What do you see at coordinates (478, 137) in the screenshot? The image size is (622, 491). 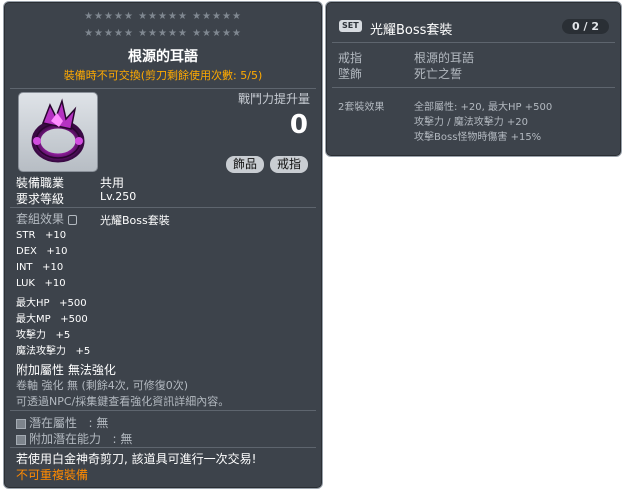 I see `set-effect-line: 攻擊Boss怪物時傷害 +15%` at bounding box center [478, 137].